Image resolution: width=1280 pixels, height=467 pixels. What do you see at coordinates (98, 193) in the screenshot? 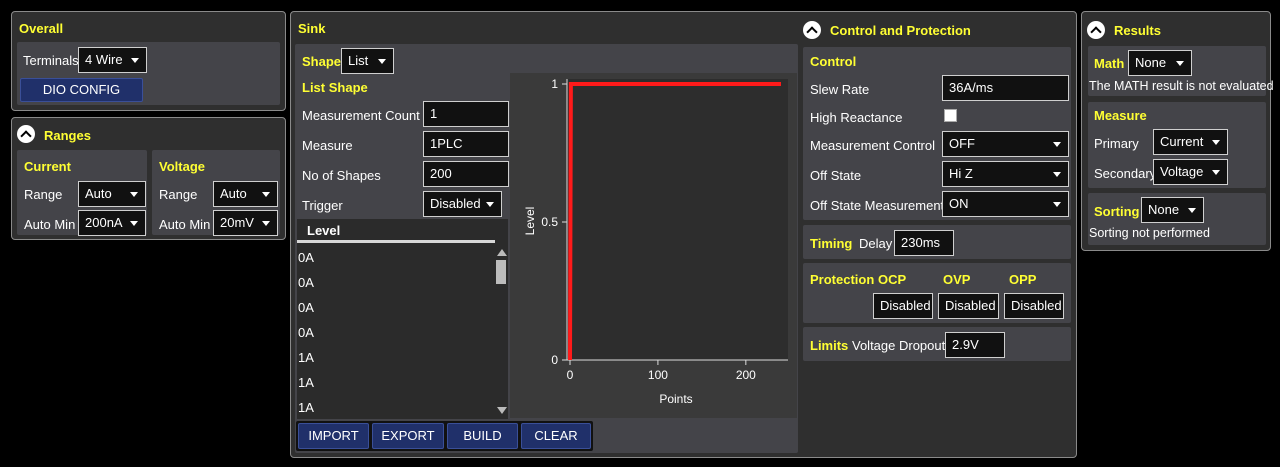
I see `current-range-value: Auto` at bounding box center [98, 193].